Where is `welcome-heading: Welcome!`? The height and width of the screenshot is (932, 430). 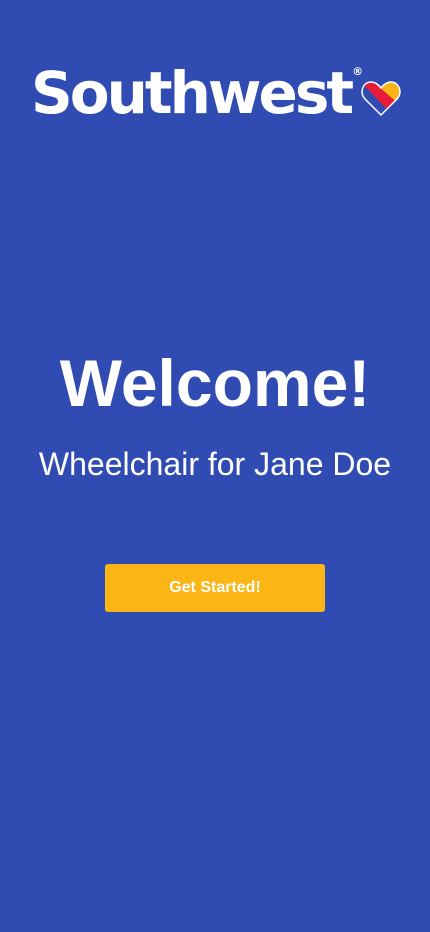
welcome-heading: Welcome! is located at coordinates (215, 383).